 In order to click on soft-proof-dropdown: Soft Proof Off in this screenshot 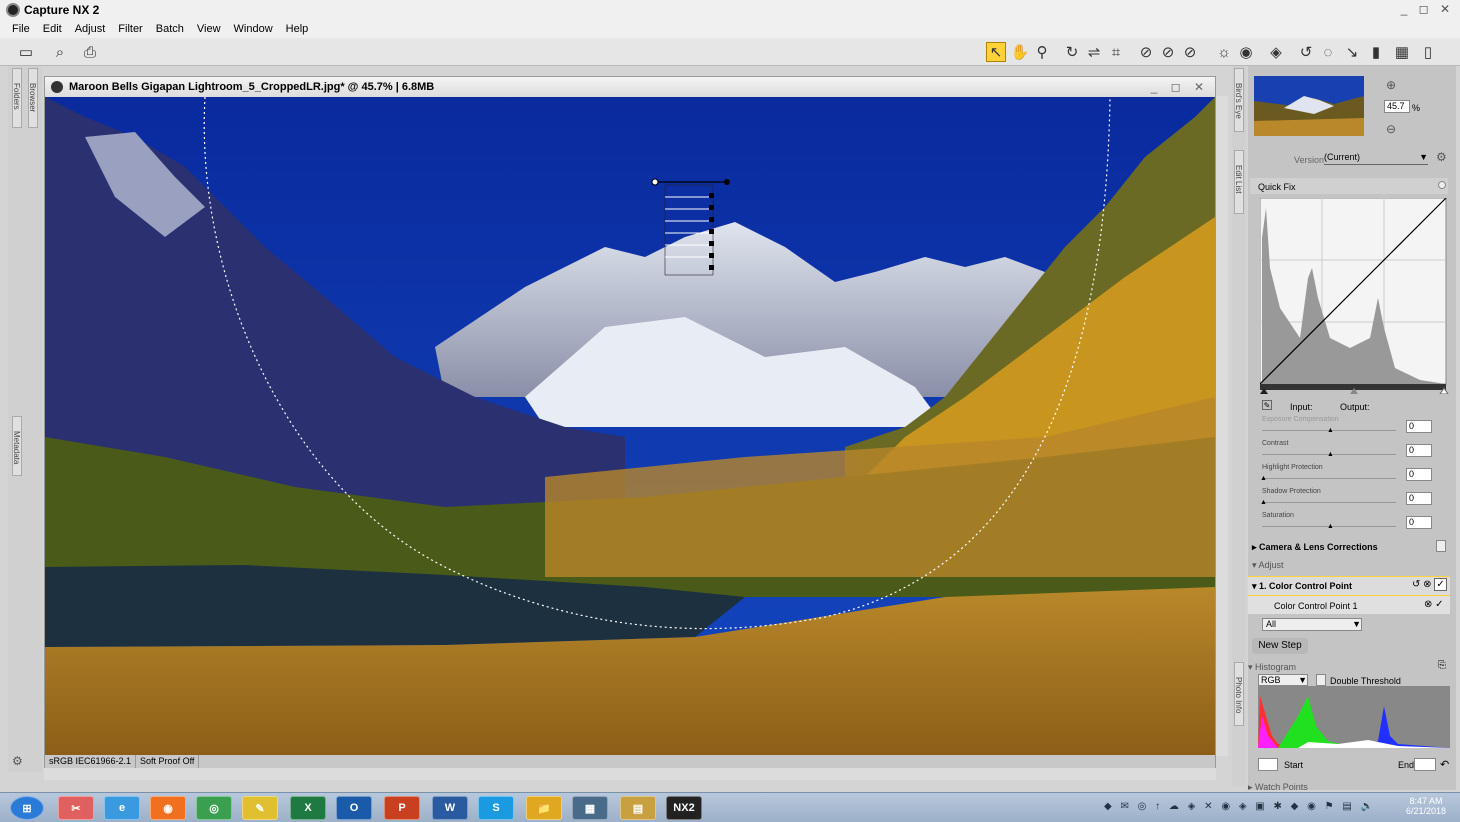, I will do `click(168, 761)`.